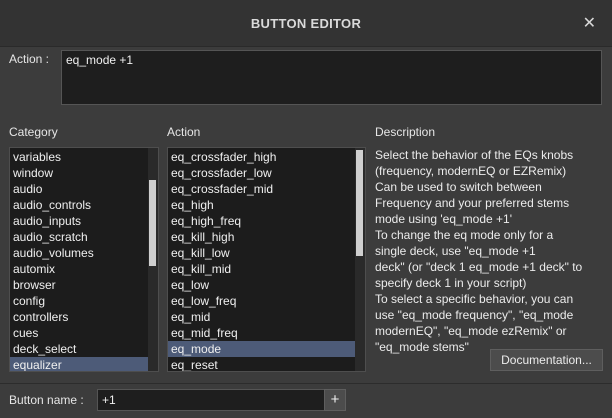 The width and height of the screenshot is (612, 418). I want to click on action-list-item: eq_high, so click(261, 205).